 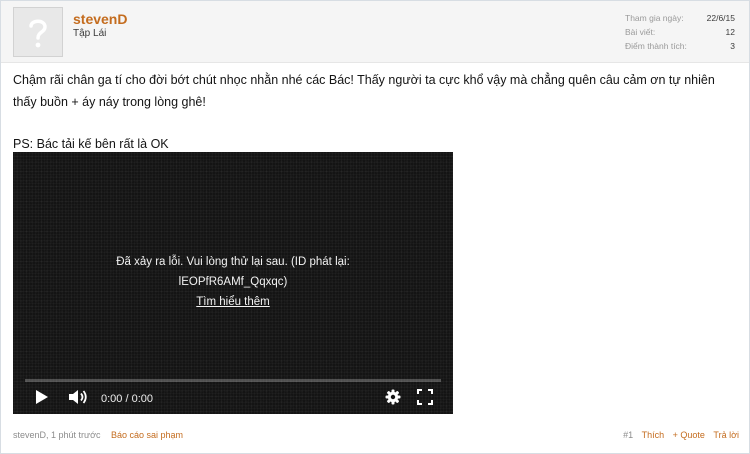 I want to click on stat-join-date: Tham gia ngày: 22/6/15, so click(x=680, y=18).